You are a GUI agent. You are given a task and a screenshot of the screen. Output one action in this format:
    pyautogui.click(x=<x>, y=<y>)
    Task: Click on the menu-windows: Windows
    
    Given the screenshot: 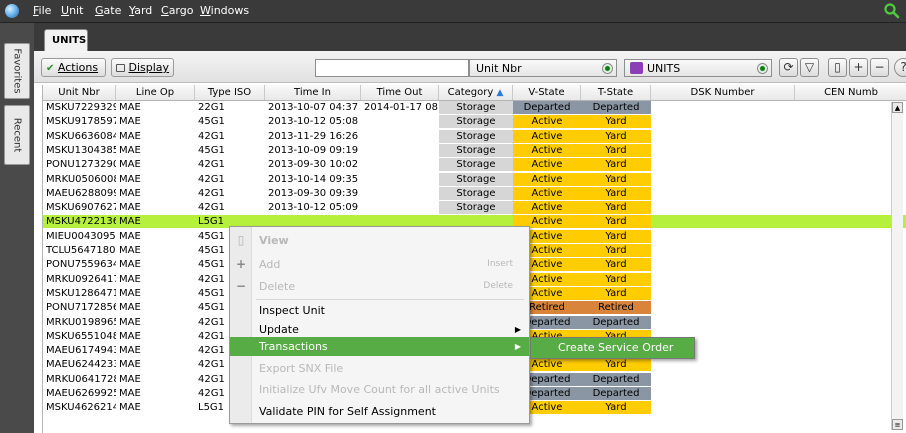 What is the action you would take?
    pyautogui.click(x=224, y=10)
    